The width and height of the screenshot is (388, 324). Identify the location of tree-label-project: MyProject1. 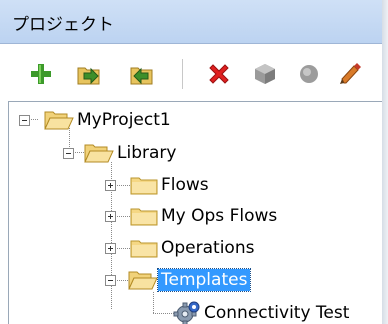
(124, 120).